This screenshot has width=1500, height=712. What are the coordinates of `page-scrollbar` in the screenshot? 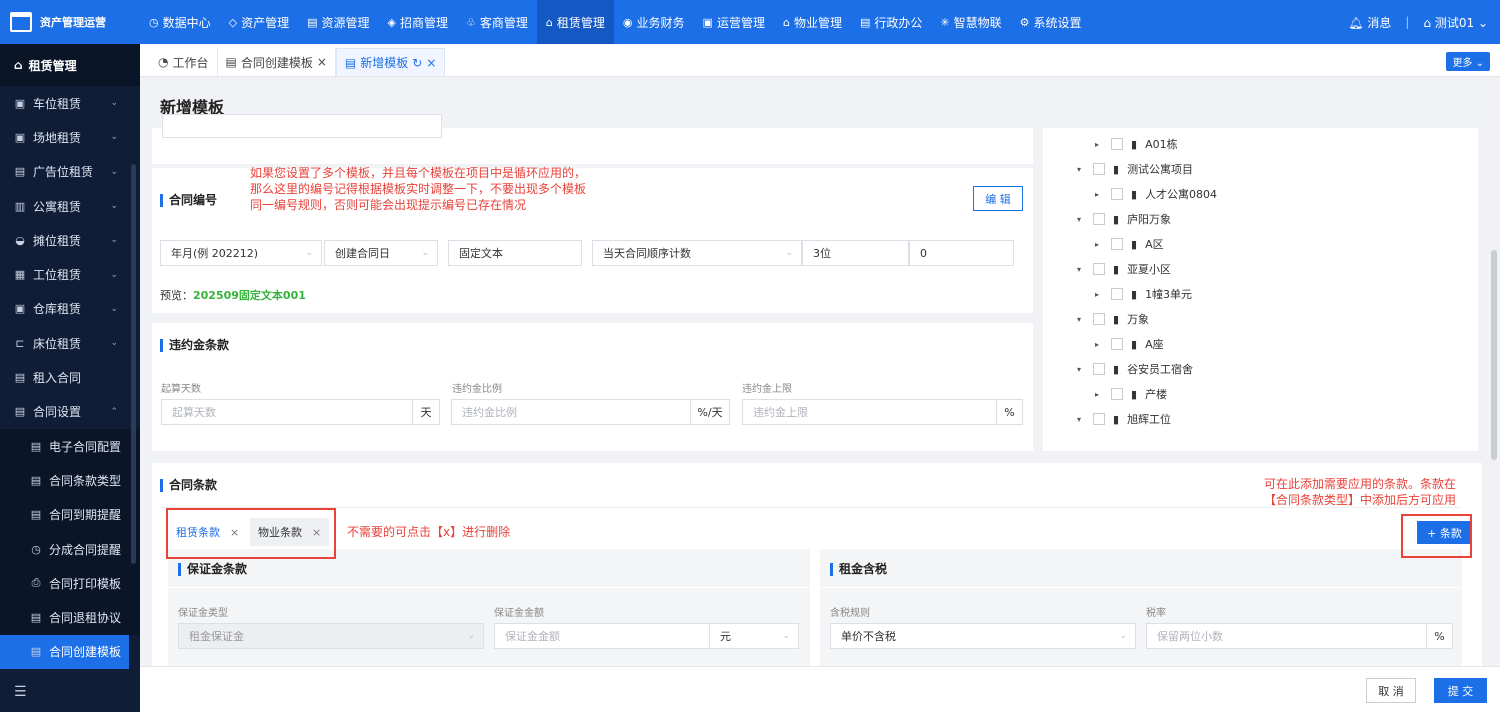 It's located at (1494, 355).